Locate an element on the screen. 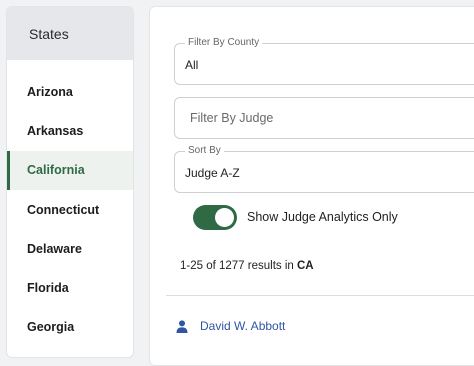 The image size is (474, 366). analytics-toggle-label: Show Judge Analytics Only is located at coordinates (322, 217).